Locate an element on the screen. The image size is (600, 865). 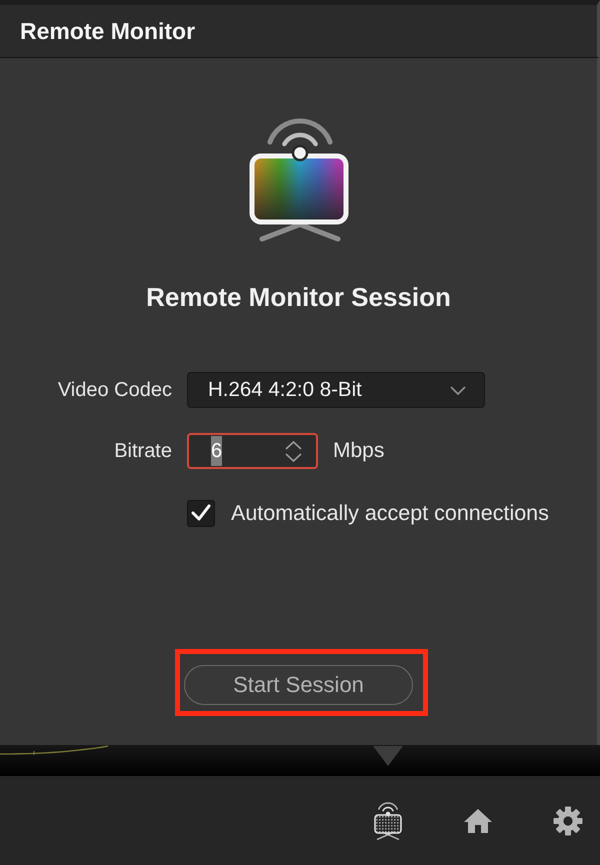
chevron-up-icon is located at coordinates (293, 445).